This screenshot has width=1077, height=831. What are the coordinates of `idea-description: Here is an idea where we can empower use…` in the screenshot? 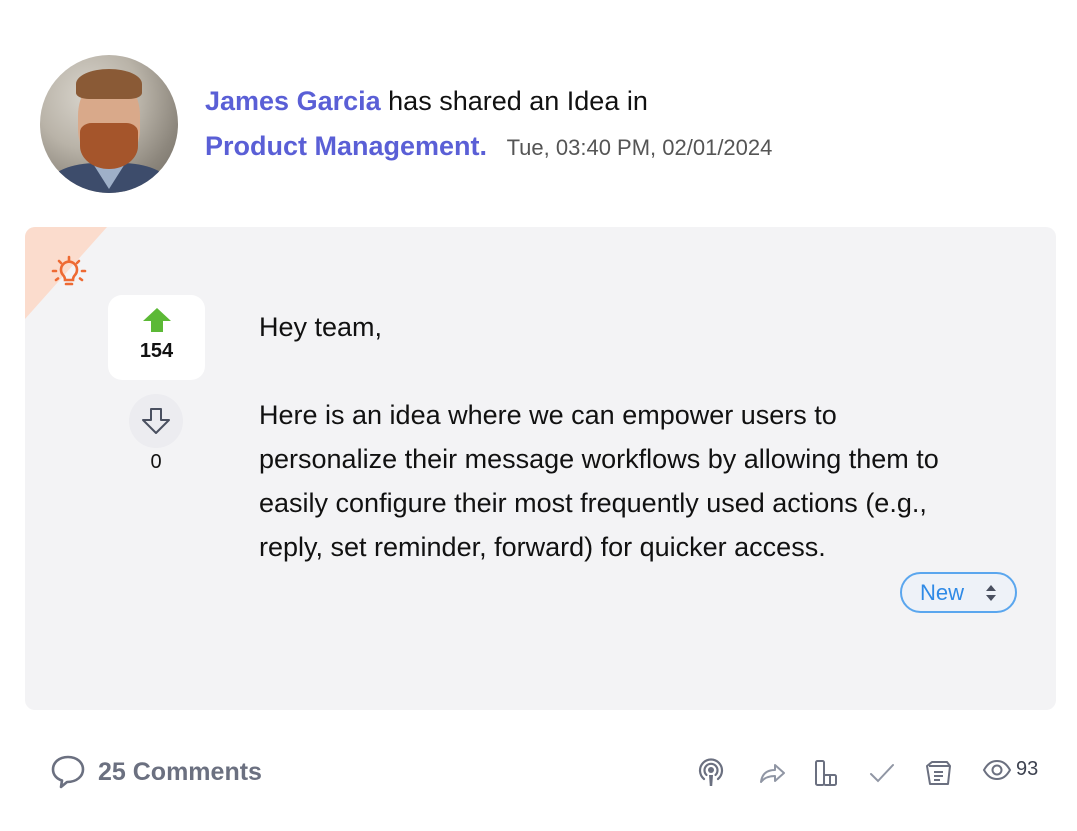 It's located at (599, 481).